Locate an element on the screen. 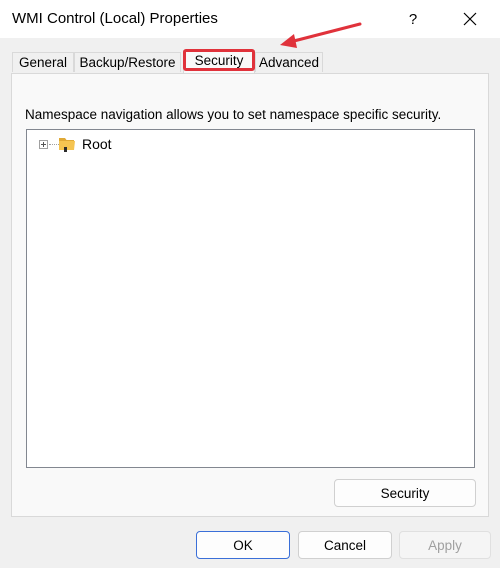 The width and height of the screenshot is (500, 568). expand-icon is located at coordinates (43, 144).